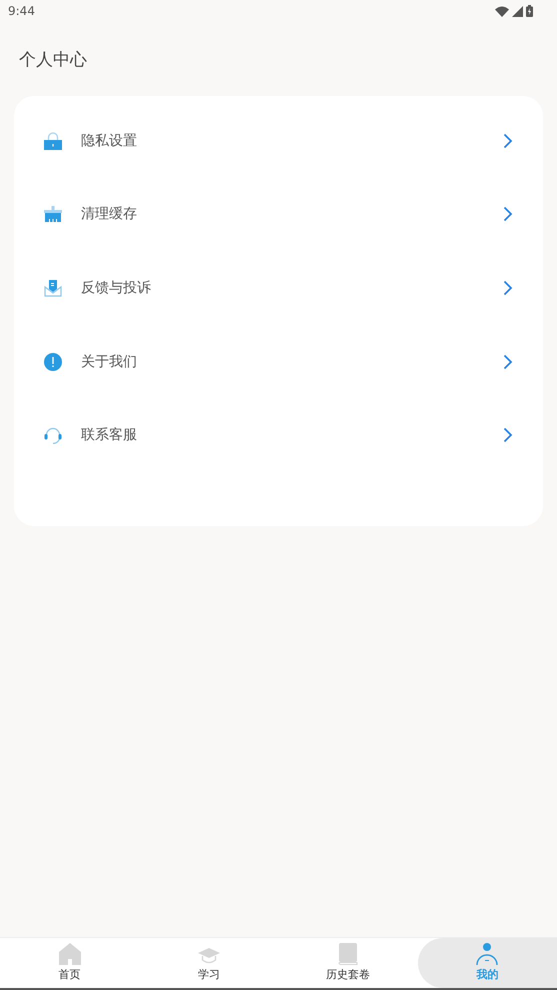  I want to click on signal-icon, so click(517, 11).